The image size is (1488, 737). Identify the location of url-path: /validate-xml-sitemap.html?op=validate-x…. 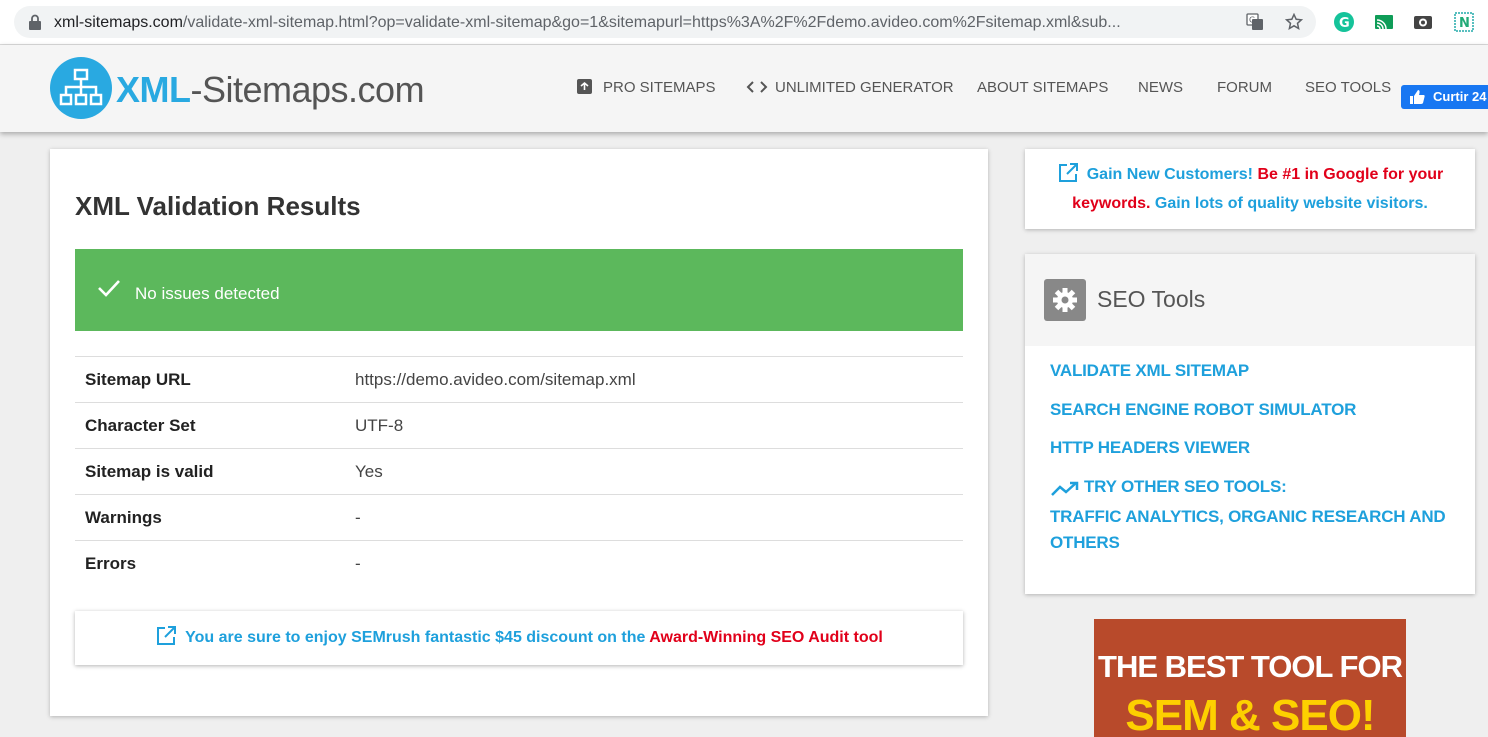
(651, 22).